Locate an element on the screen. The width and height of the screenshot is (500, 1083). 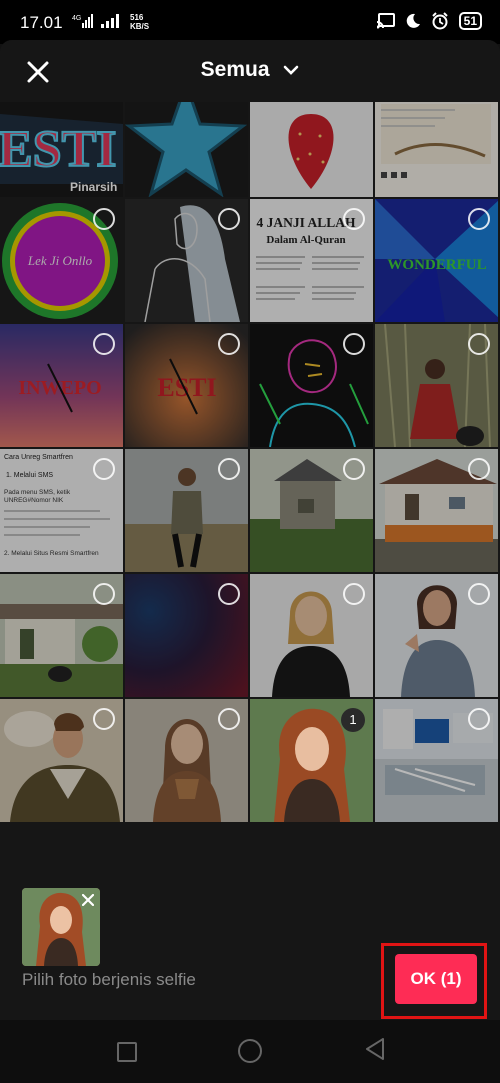
grid-photo: ESTI is located at coordinates (186, 385).